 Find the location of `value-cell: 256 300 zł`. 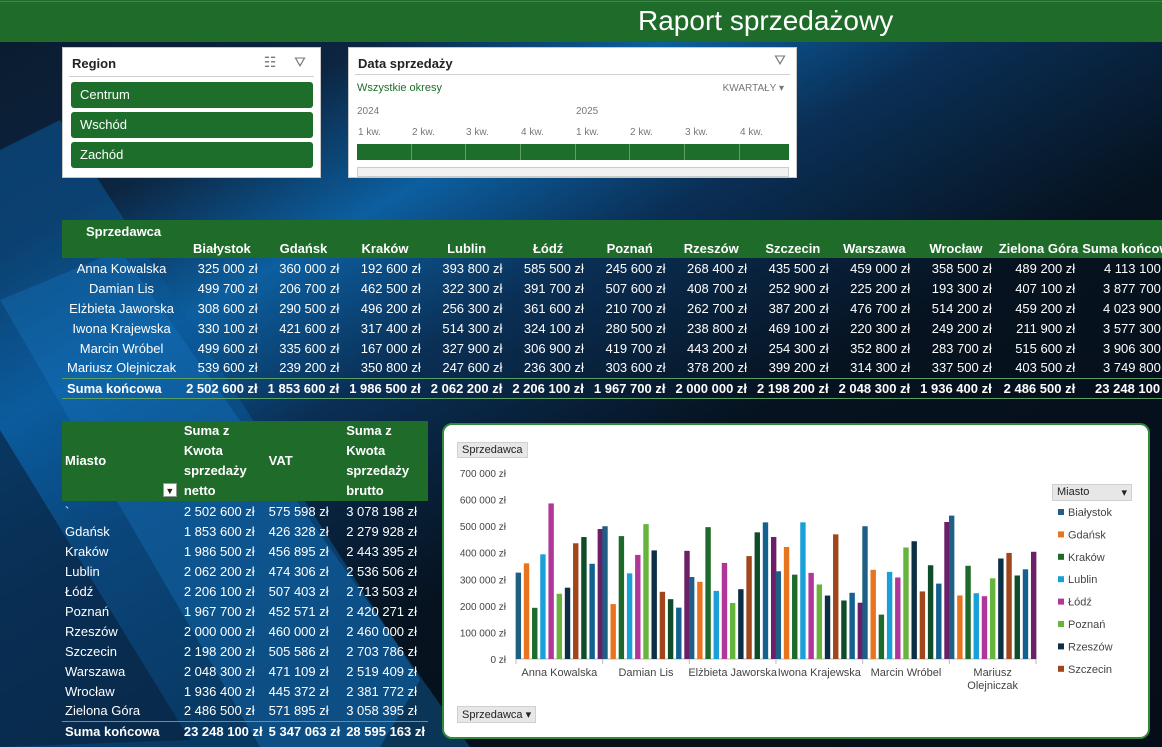

value-cell: 256 300 zł is located at coordinates (472, 308).